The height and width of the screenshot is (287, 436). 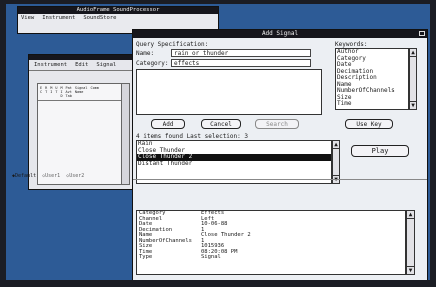 What do you see at coordinates (50, 65) in the screenshot?
I see `menu-instrument-item: Instrument` at bounding box center [50, 65].